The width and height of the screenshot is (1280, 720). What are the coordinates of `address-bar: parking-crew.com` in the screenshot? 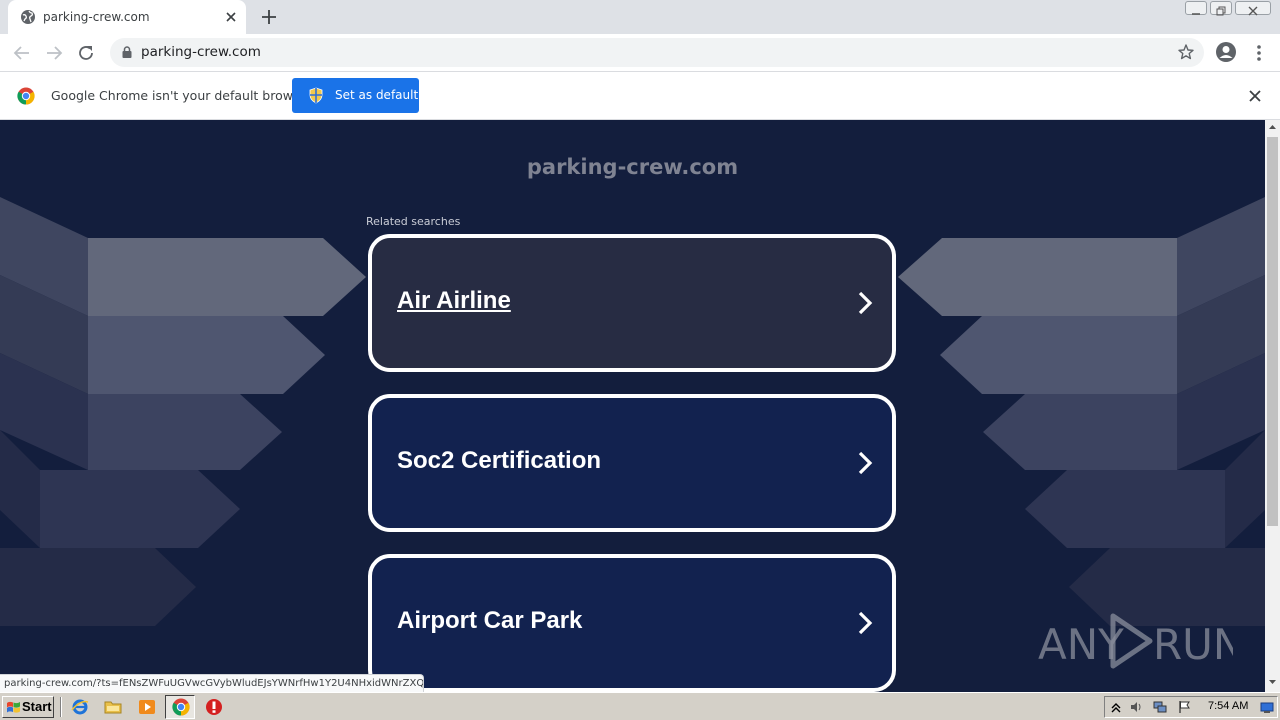 It's located at (657, 52).